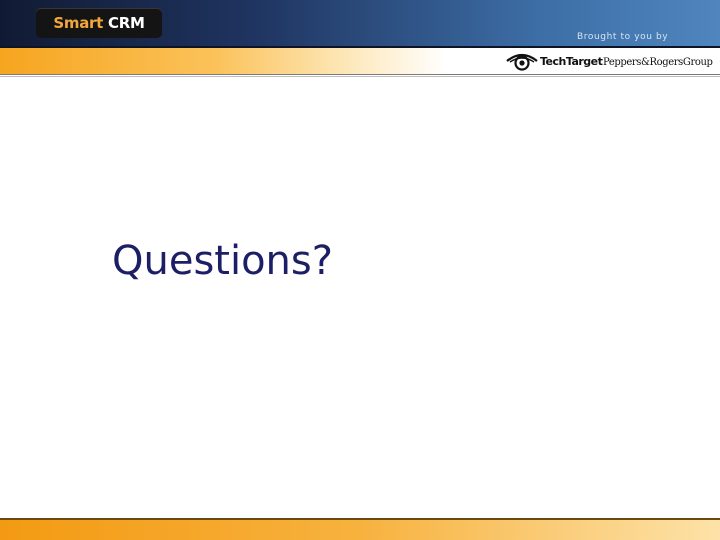 The width and height of the screenshot is (720, 540). Describe the element at coordinates (126, 23) in the screenshot. I see `logo-word-crm: CRM` at that location.